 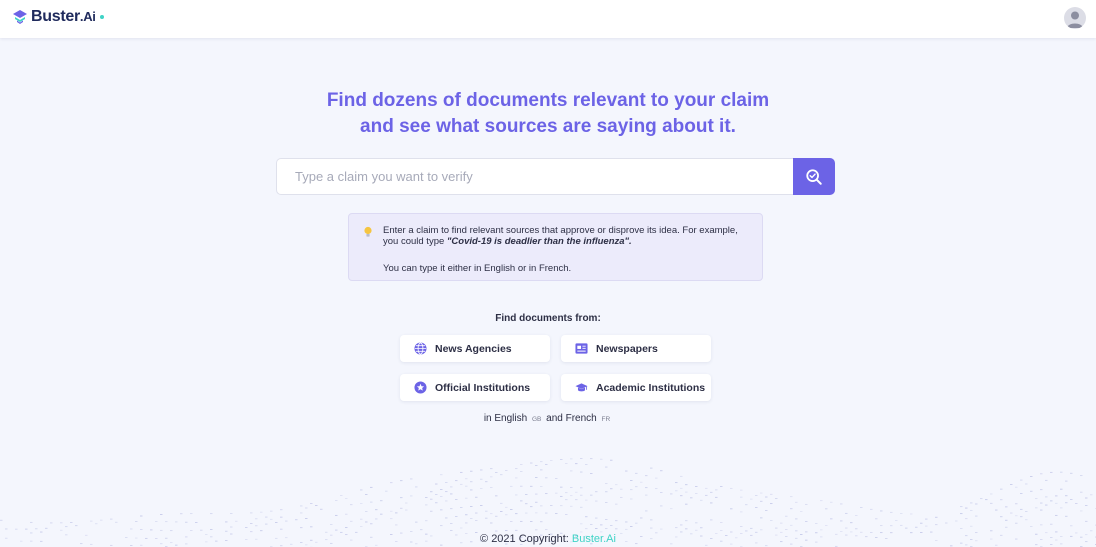 I want to click on source-official-institutions: Official Institutions, so click(x=475, y=387).